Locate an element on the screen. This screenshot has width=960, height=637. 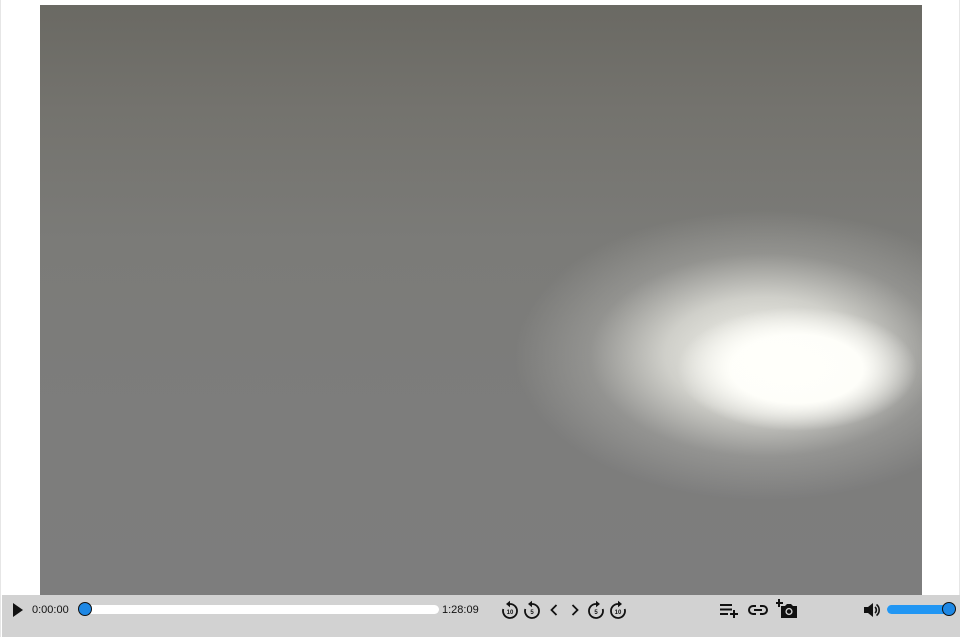
add-to-playlist-button is located at coordinates (729, 610).